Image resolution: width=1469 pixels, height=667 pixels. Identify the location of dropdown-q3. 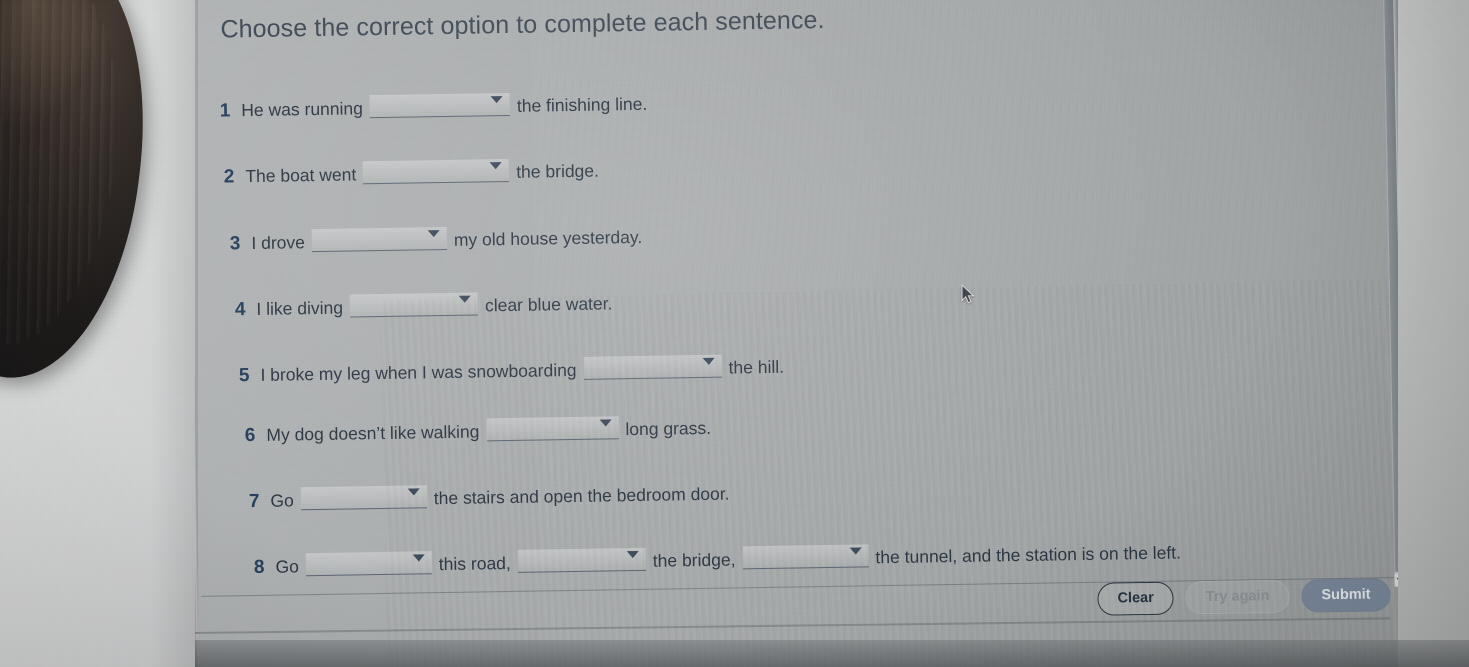
(379, 239).